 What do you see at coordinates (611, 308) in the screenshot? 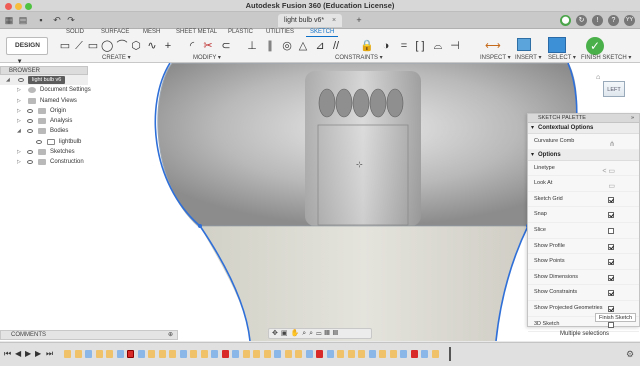
I see `show-projected-geometries-checkbox` at bounding box center [611, 308].